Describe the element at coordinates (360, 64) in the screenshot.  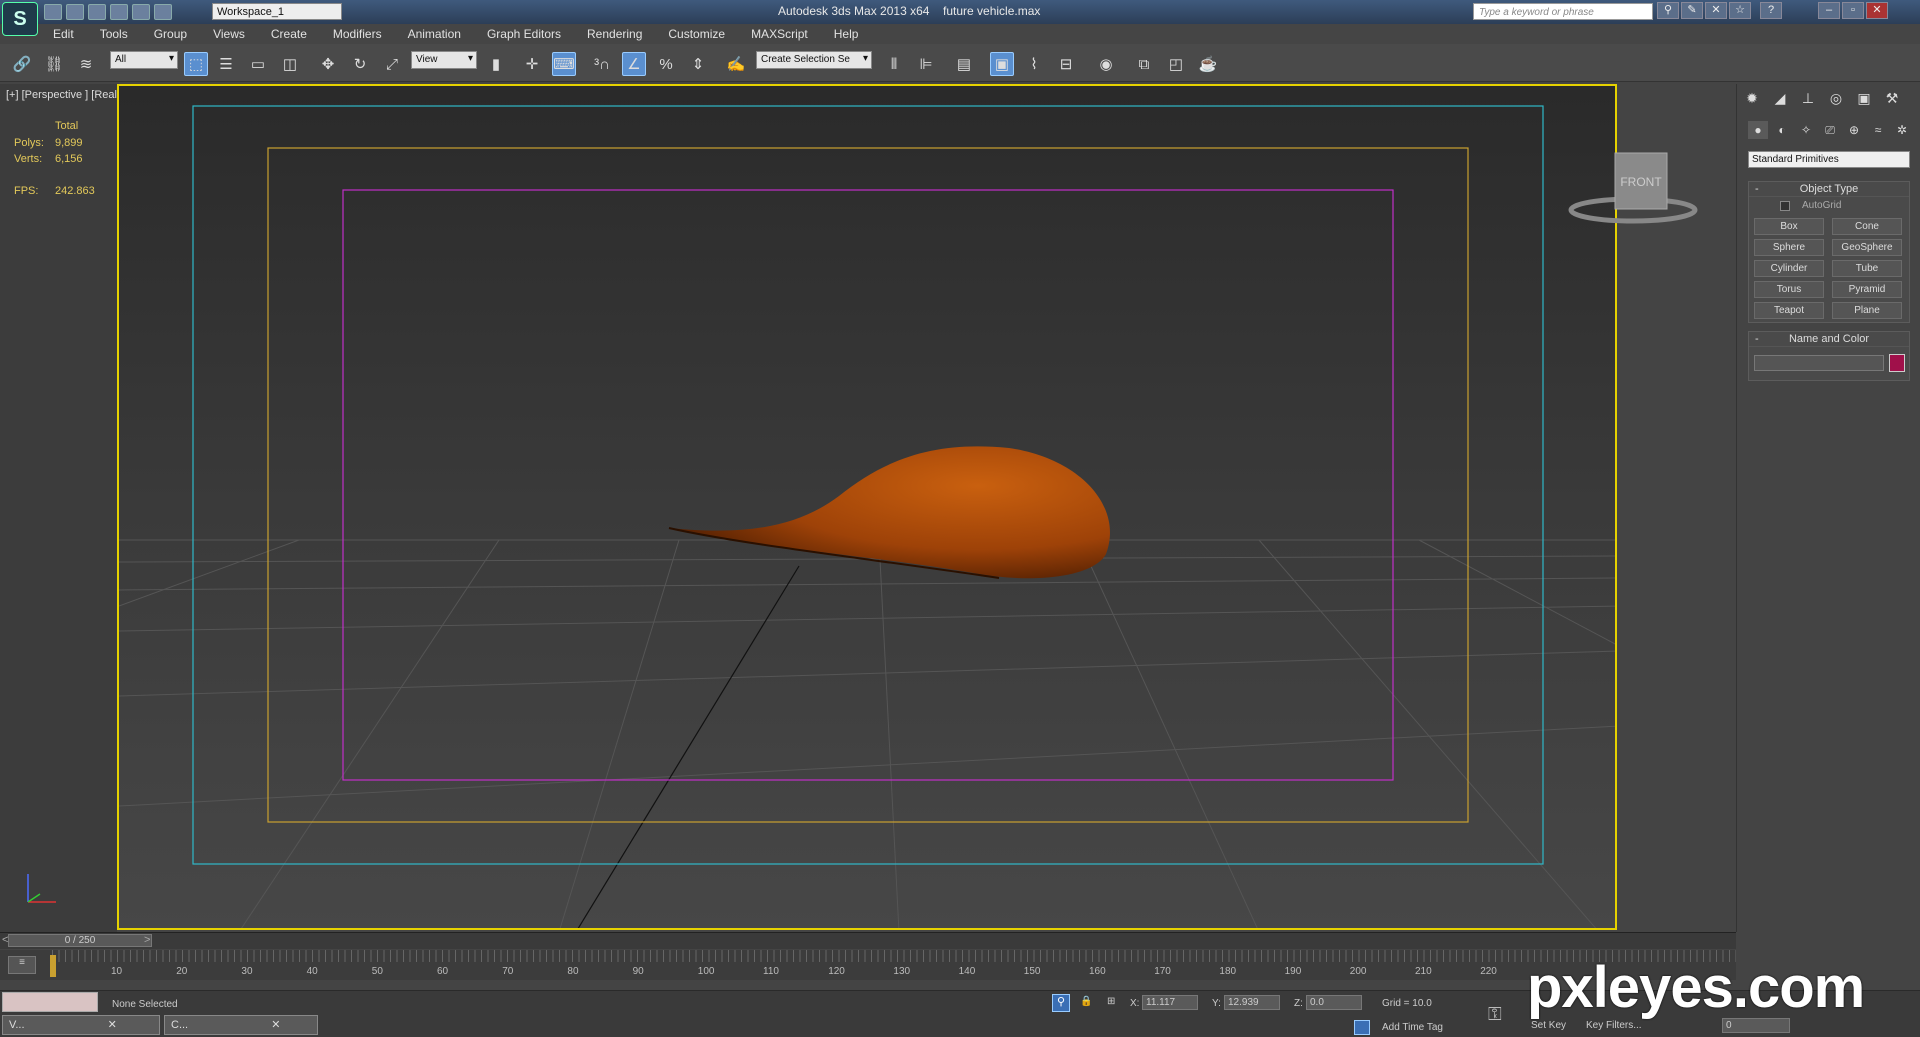
I see `rotate-icon: ↻` at that location.